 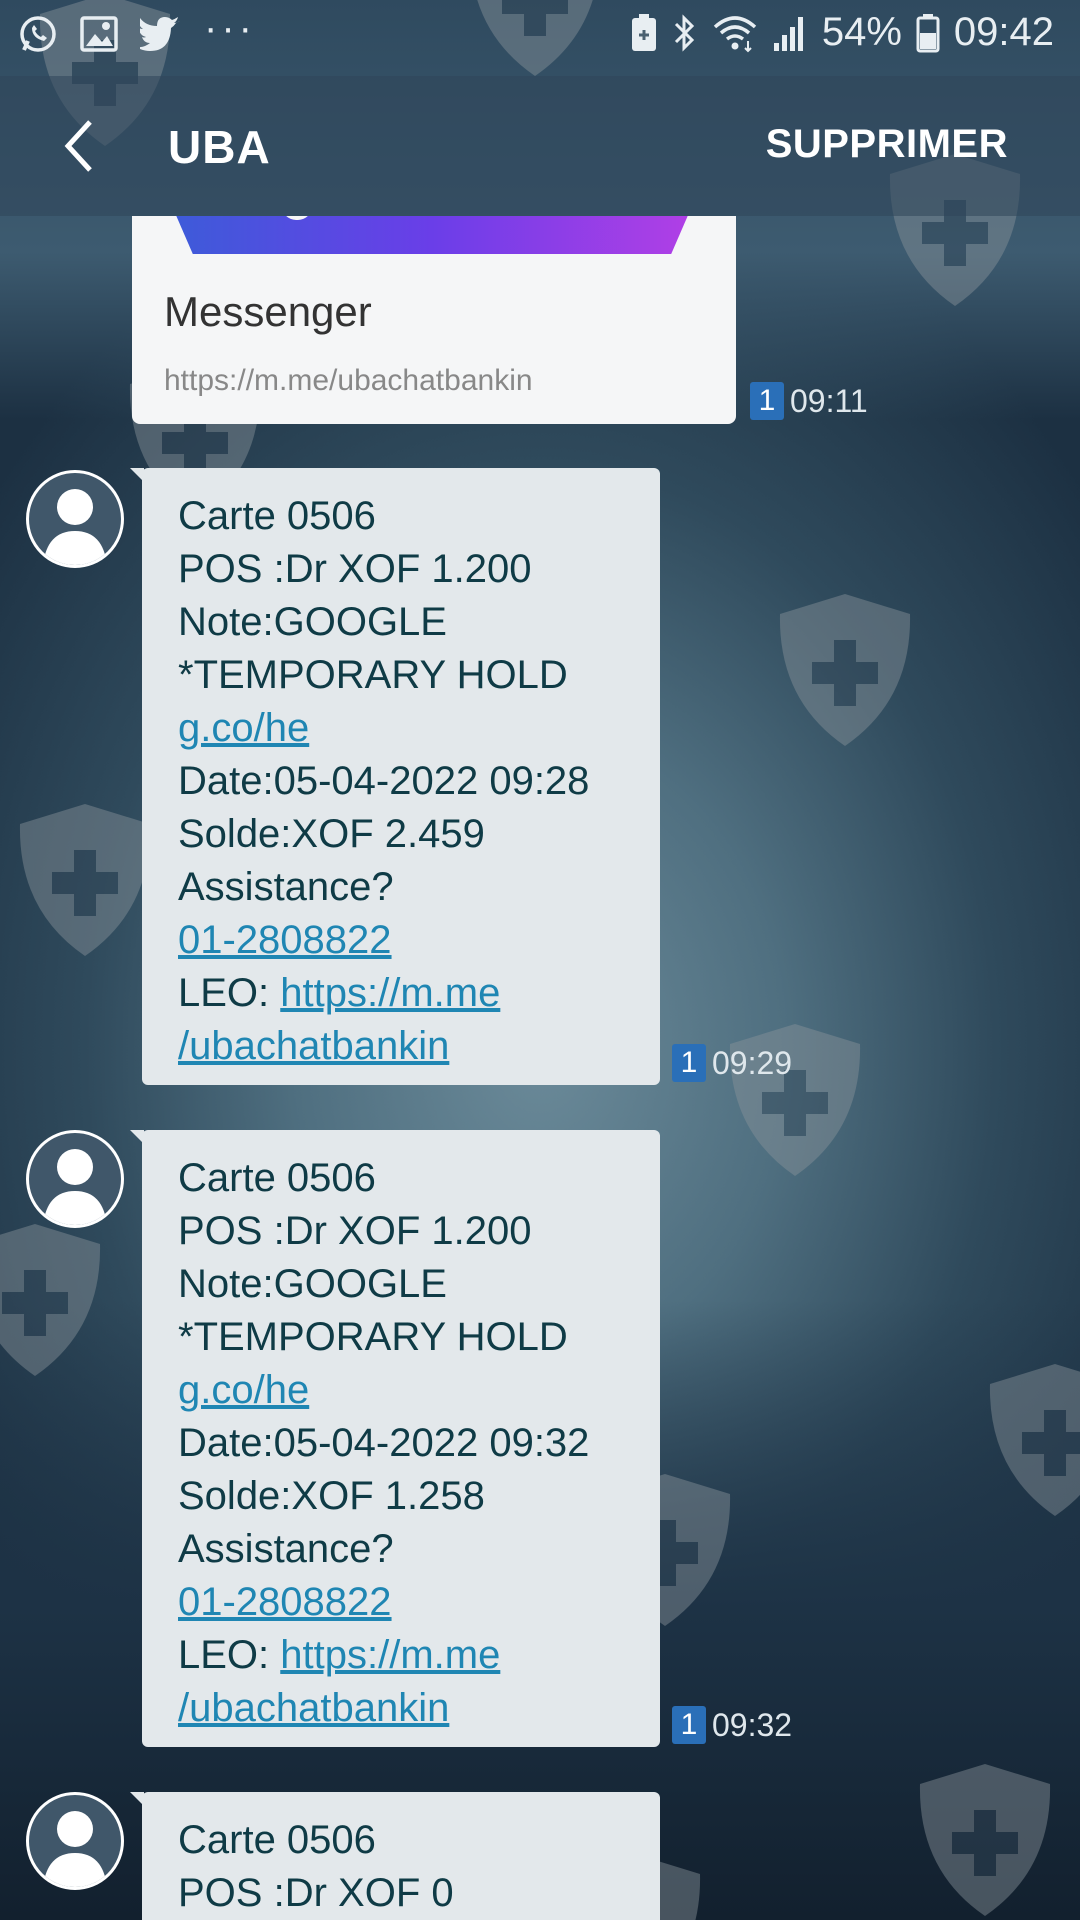 I want to click on whatsapp-icon, so click(x=38, y=34).